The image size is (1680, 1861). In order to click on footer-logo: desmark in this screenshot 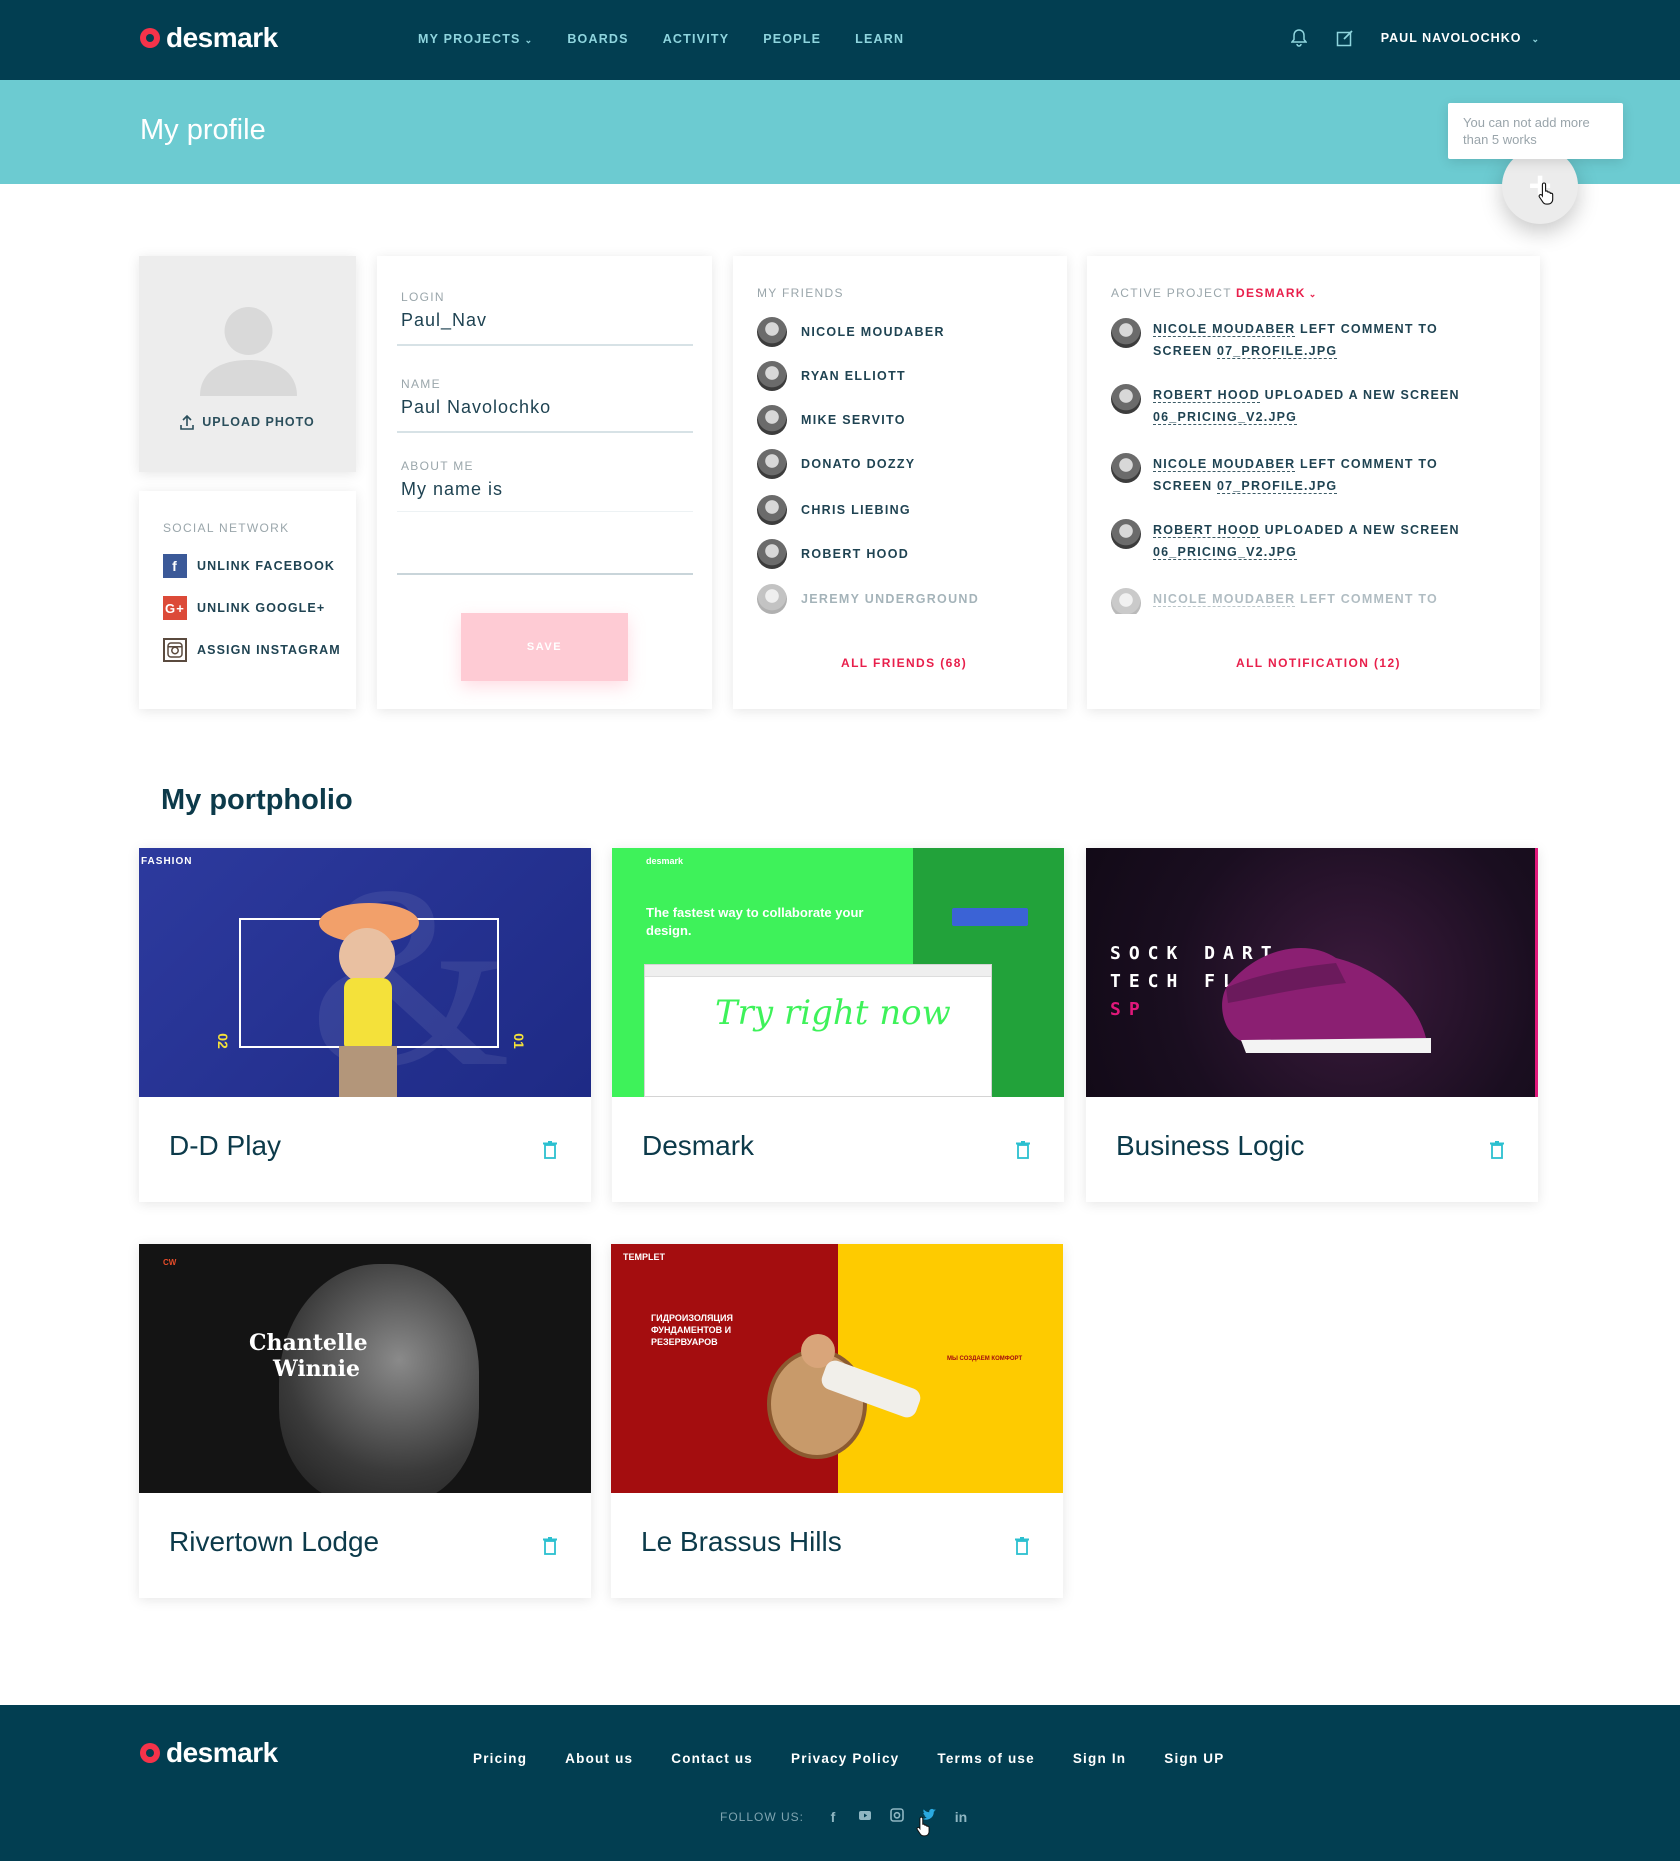, I will do `click(209, 1753)`.